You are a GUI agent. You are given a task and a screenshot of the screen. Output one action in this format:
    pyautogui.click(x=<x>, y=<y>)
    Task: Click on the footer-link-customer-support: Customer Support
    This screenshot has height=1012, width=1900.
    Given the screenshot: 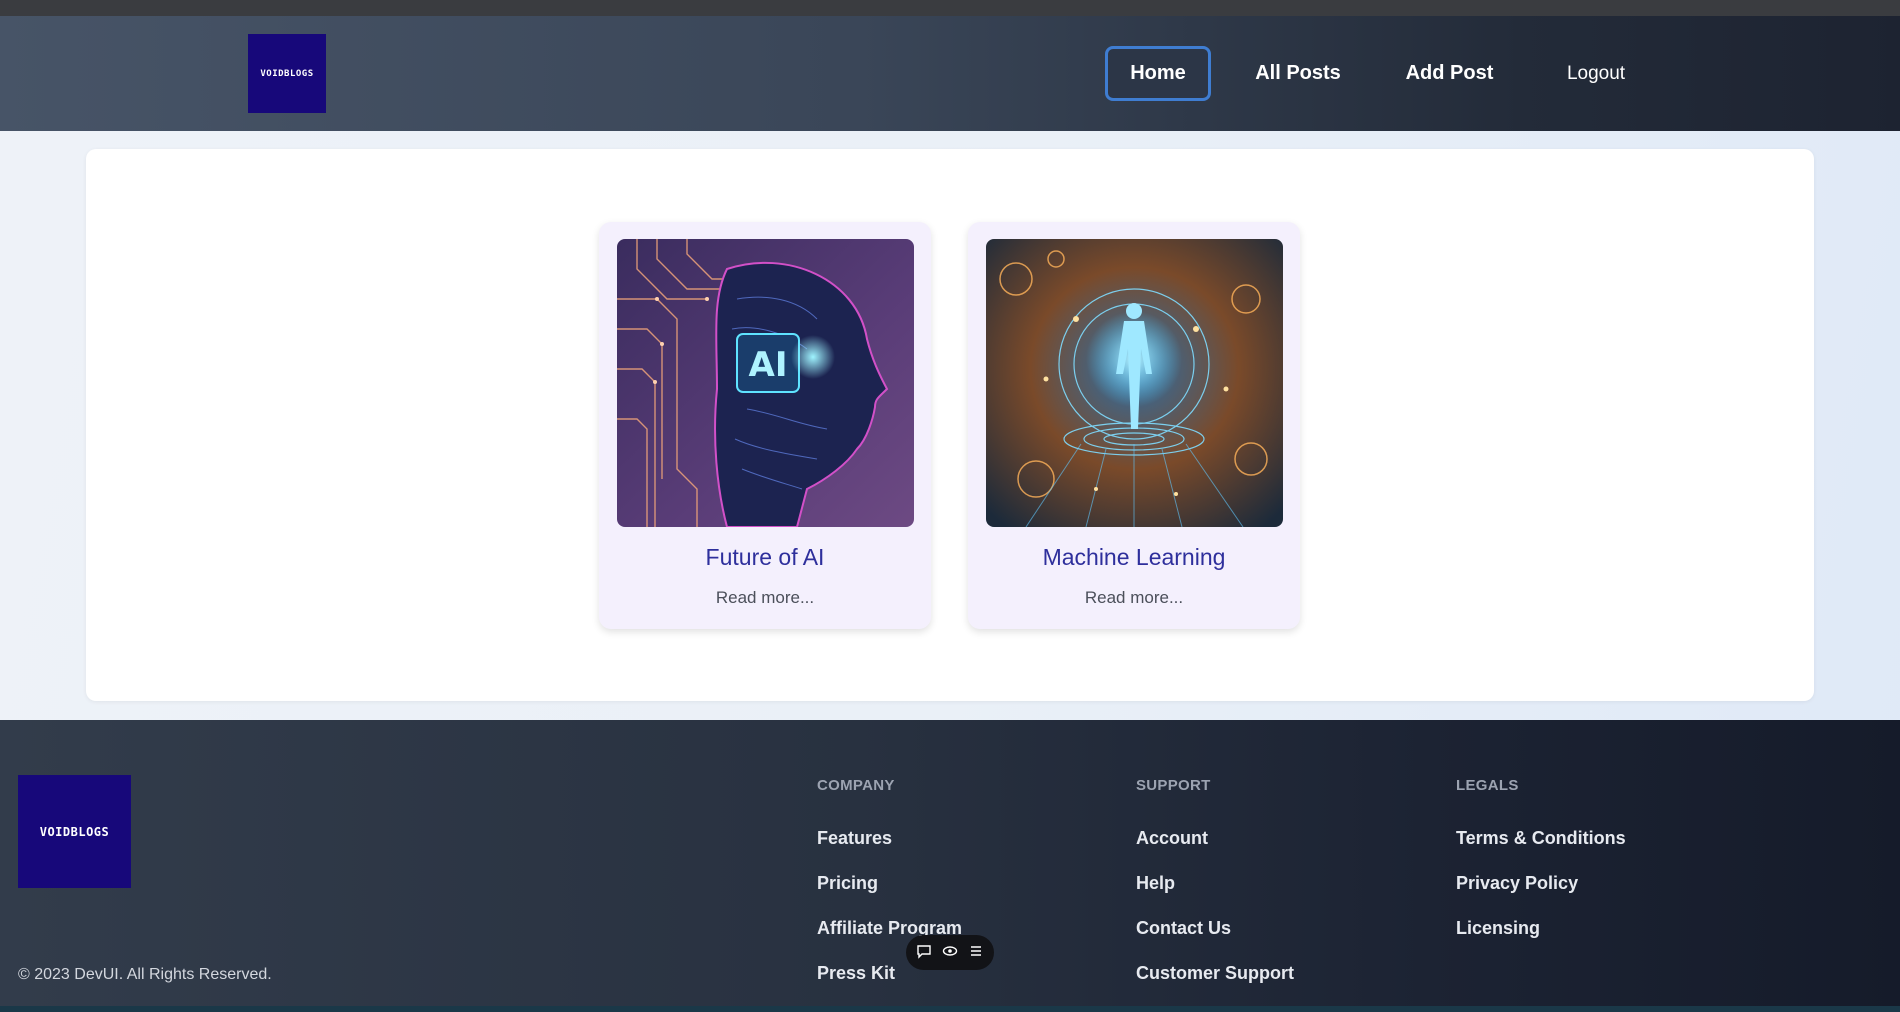 What is the action you would take?
    pyautogui.click(x=1215, y=973)
    